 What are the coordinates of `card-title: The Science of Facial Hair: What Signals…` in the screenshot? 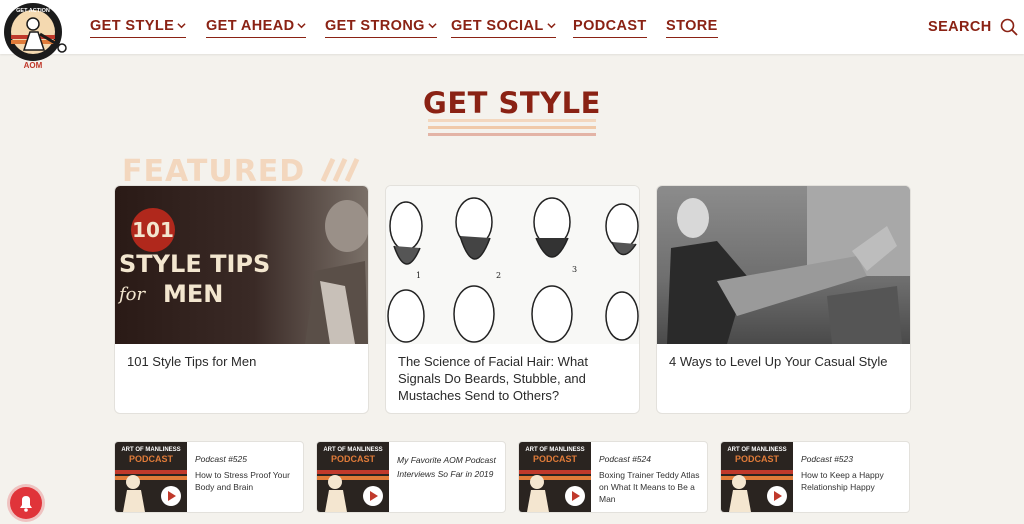 It's located at (513, 378).